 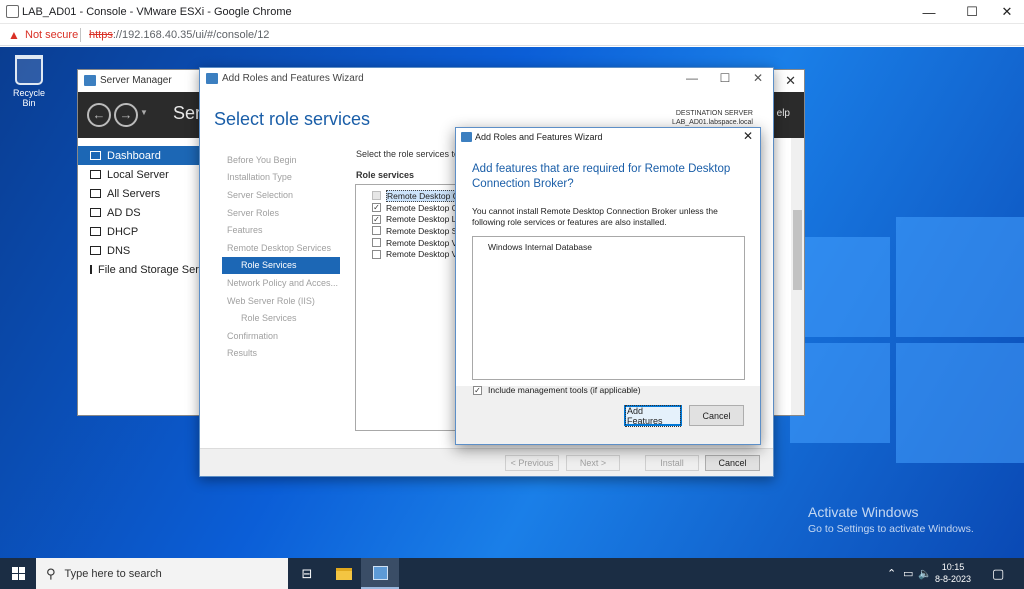 What do you see at coordinates (126, 115) in the screenshot?
I see `forward-arrow-icon: →` at bounding box center [126, 115].